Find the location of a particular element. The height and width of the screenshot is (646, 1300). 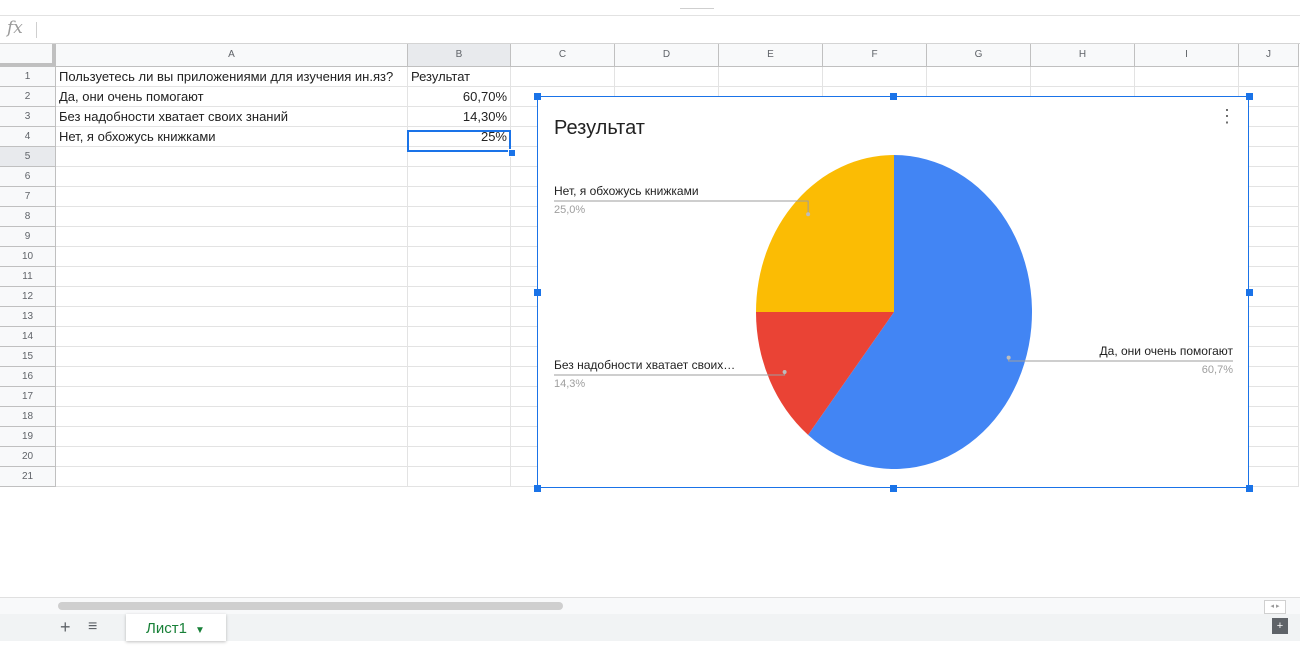

formula-input is located at coordinates (673, 30).